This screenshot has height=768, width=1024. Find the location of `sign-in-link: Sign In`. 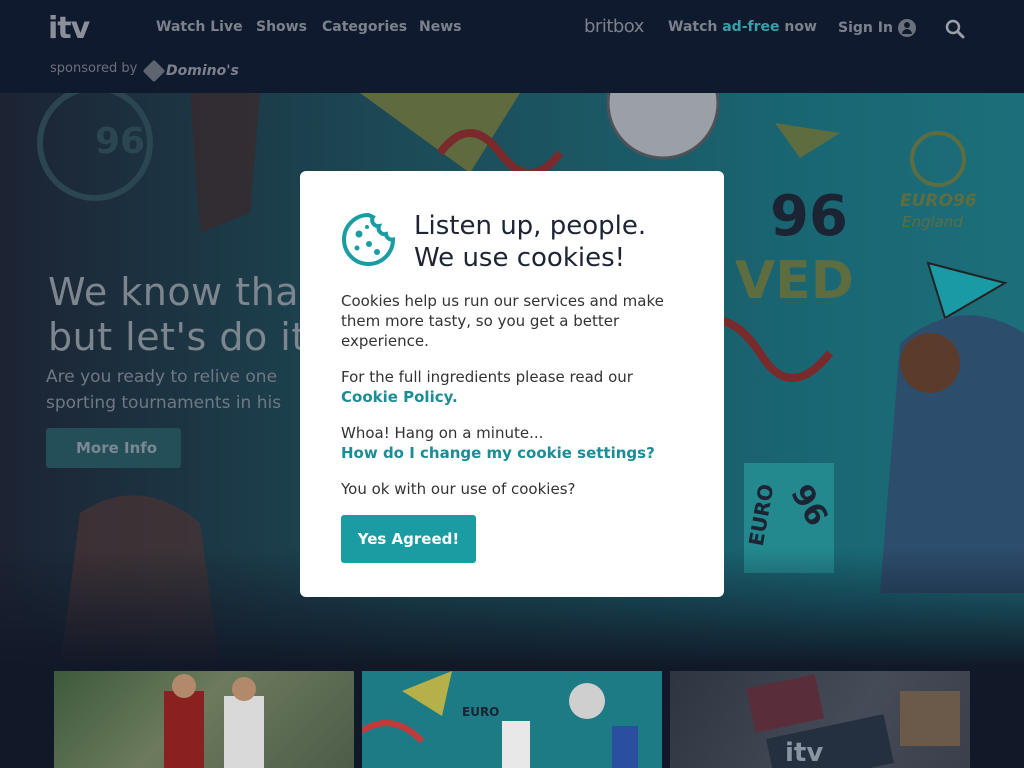

sign-in-link: Sign In is located at coordinates (865, 28).